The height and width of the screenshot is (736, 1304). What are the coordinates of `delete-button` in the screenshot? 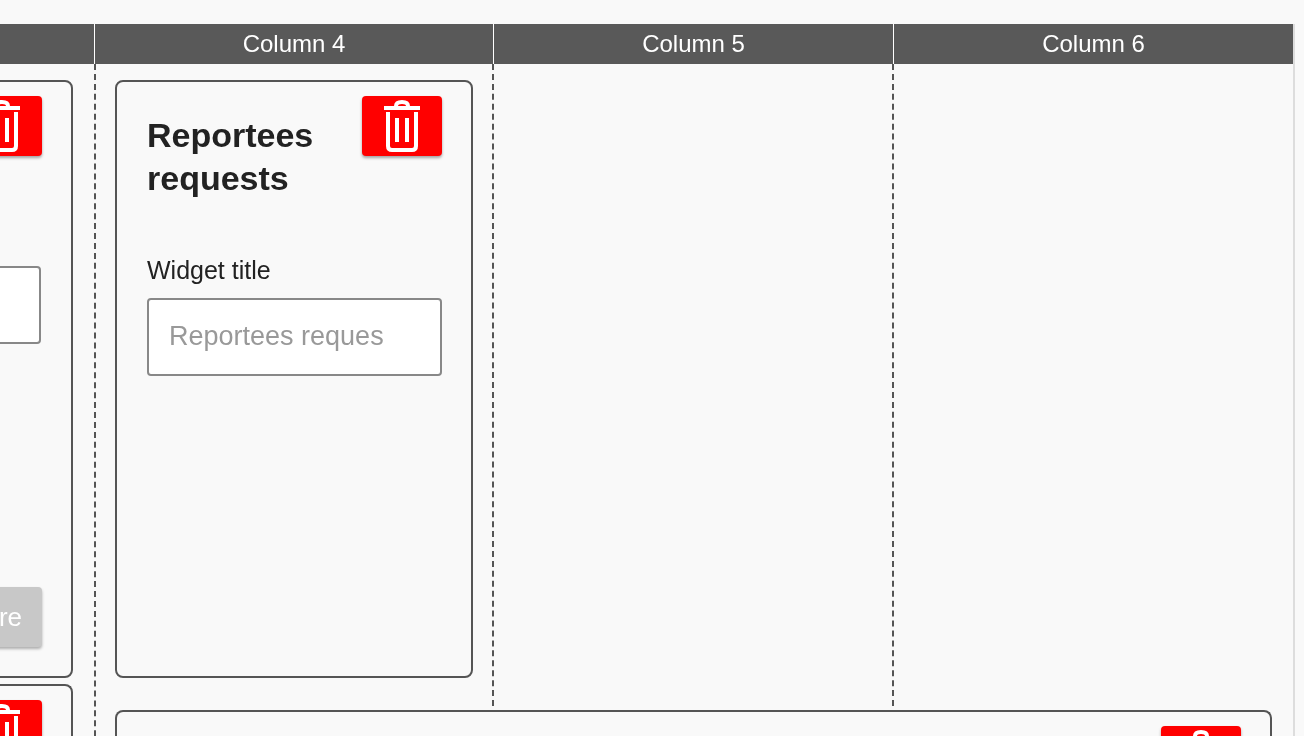 It's located at (402, 126).